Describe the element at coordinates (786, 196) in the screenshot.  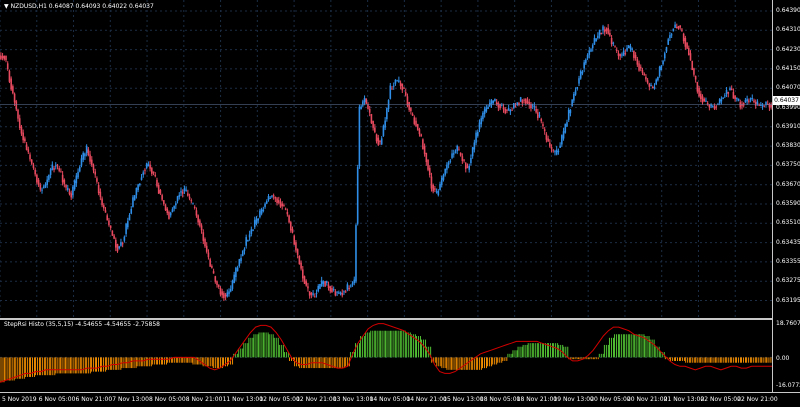
I see `price-scale` at that location.